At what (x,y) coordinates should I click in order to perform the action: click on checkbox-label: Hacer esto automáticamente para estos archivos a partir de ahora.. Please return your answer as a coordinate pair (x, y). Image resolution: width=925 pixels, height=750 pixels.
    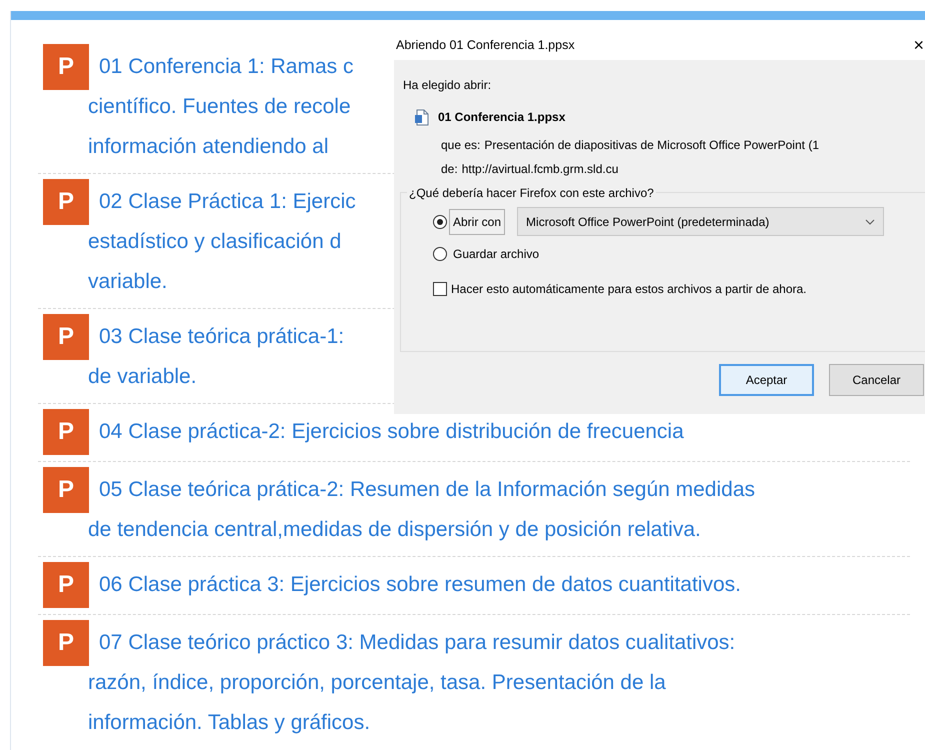
    Looking at the image, I should click on (629, 289).